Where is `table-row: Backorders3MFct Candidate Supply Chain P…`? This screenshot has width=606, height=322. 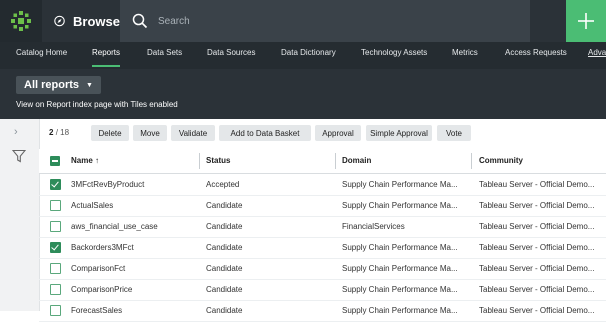 table-row: Backorders3MFct Candidate Supply Chain P… is located at coordinates (322, 248).